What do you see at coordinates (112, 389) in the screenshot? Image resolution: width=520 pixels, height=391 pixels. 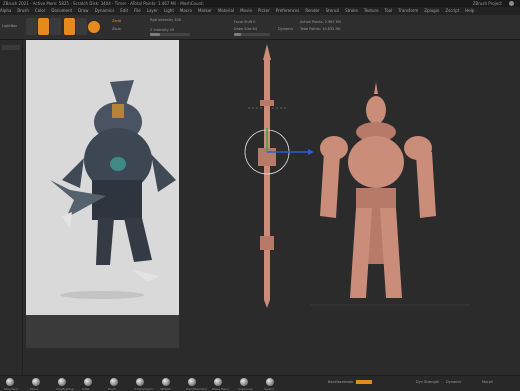 I see `brush-label: Pinch` at bounding box center [112, 389].